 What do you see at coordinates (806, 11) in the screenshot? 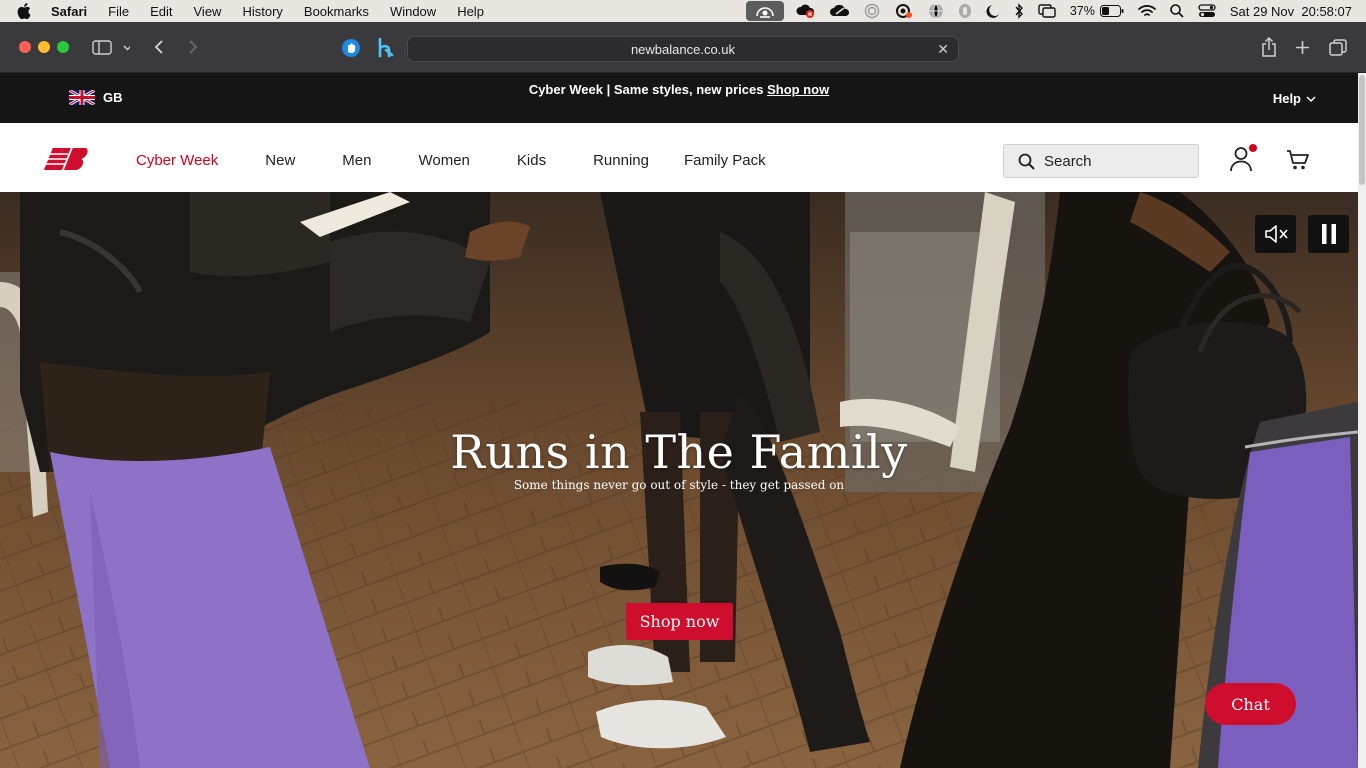
I see `creative-cloud-alert-icon` at bounding box center [806, 11].